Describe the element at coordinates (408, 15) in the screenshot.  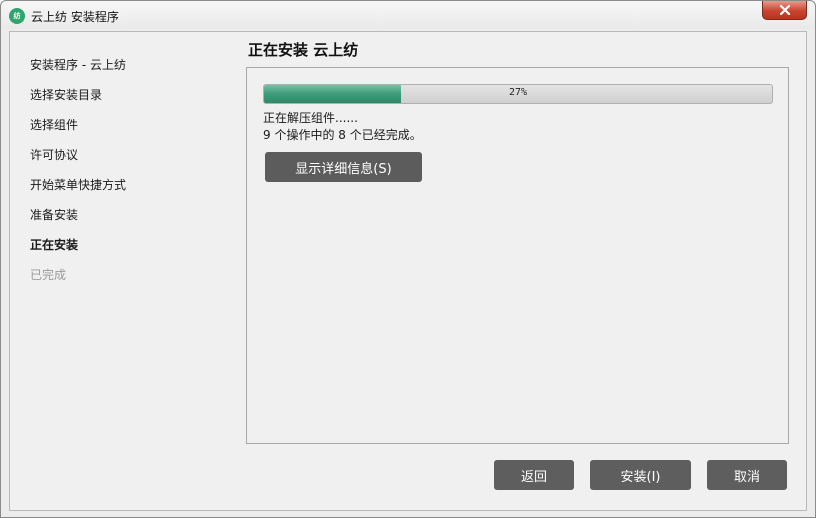
I see `title-bar: 纺 云上纺 安装程序` at that location.